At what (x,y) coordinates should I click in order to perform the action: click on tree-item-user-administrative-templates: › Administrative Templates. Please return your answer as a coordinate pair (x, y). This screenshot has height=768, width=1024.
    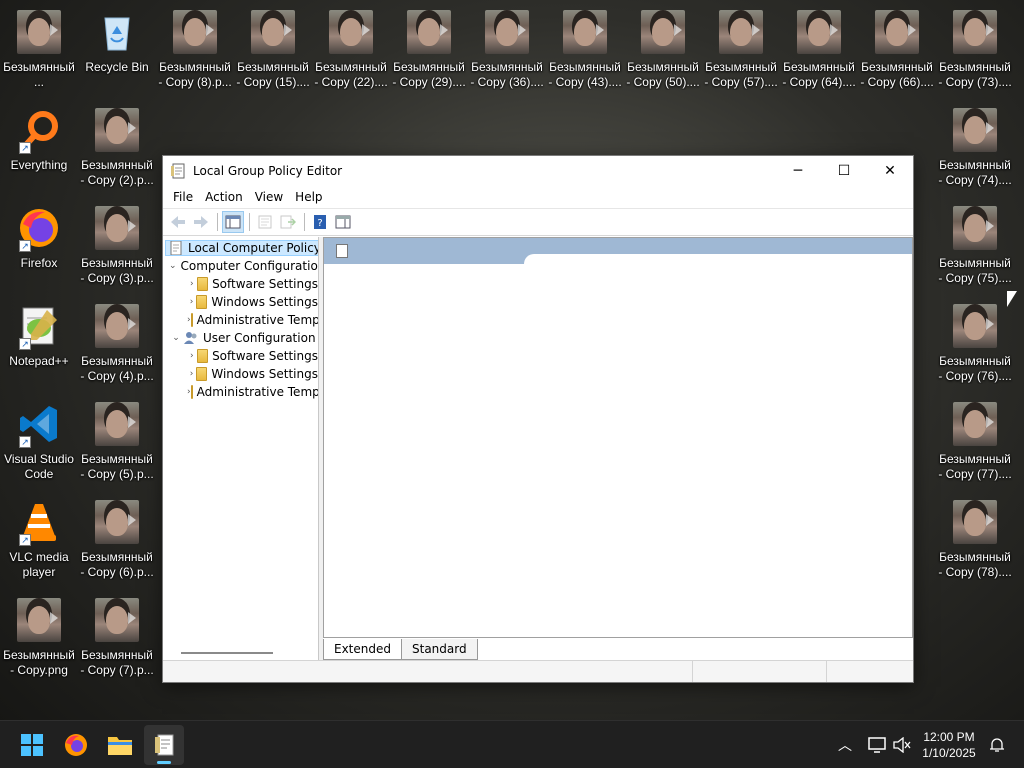
    Looking at the image, I should click on (240, 392).